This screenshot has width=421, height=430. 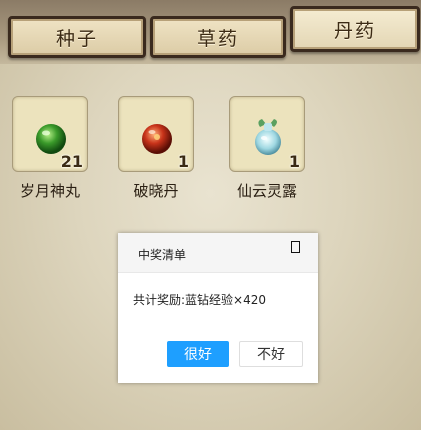 What do you see at coordinates (218, 37) in the screenshot?
I see `tab-herbs: 草药` at bounding box center [218, 37].